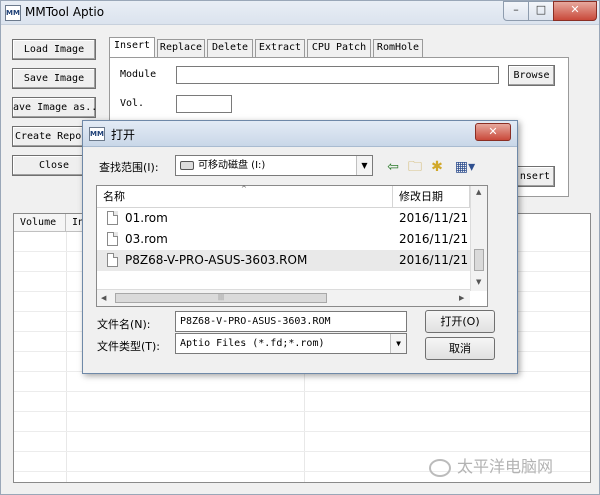  I want to click on scroll-down-icon: ▼, so click(478, 282).